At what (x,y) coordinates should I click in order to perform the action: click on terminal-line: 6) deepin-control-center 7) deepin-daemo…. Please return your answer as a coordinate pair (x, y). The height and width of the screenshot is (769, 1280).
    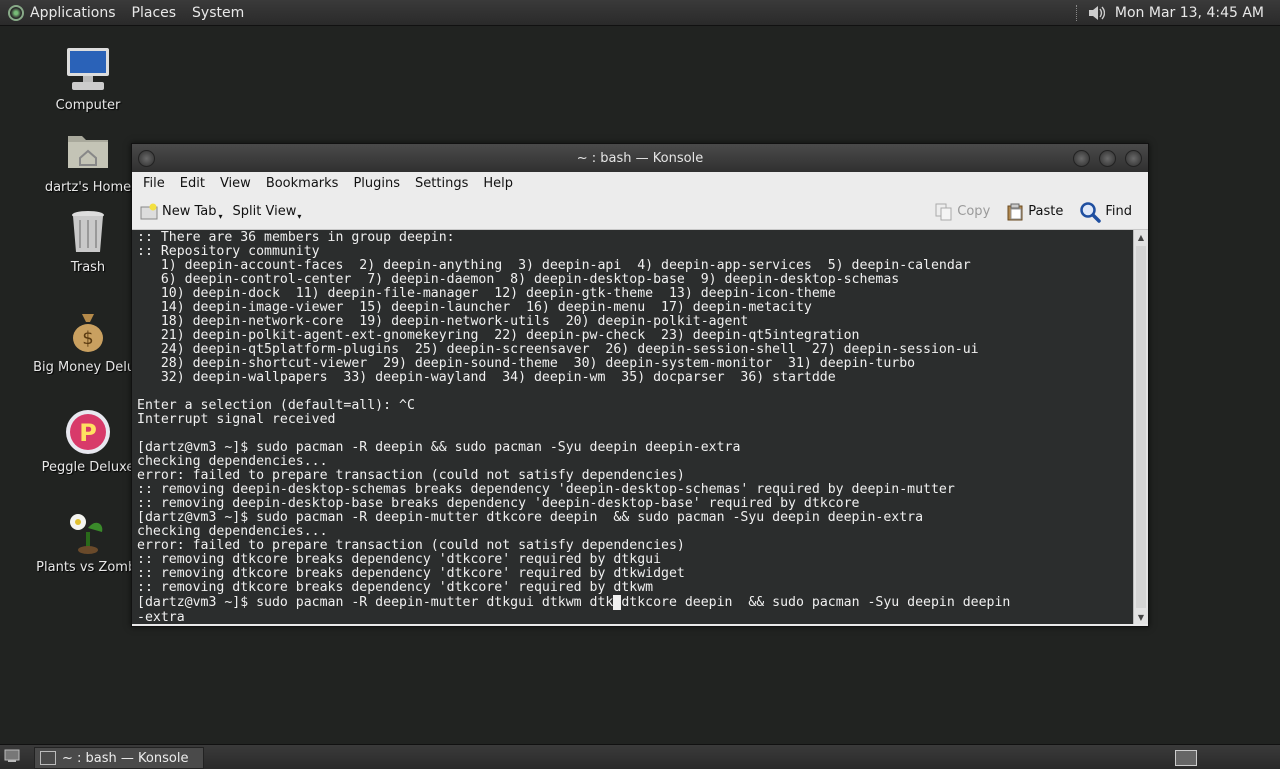
    Looking at the image, I should click on (518, 279).